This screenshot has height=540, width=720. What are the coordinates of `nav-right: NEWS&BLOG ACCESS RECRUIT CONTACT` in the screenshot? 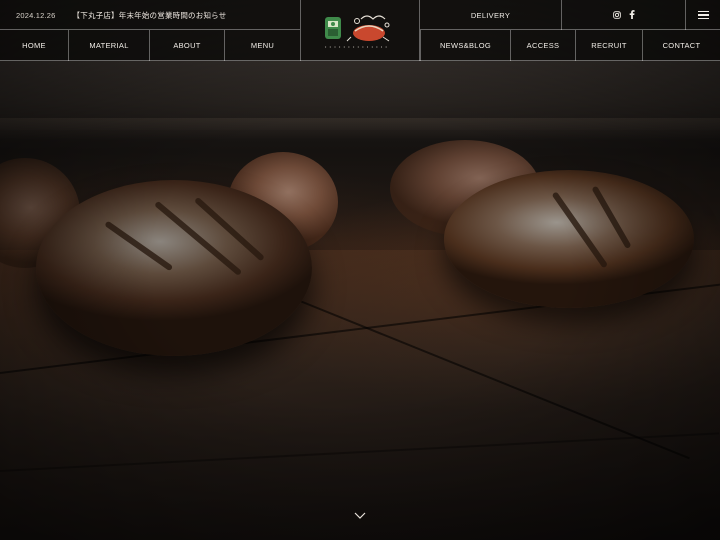 It's located at (570, 45).